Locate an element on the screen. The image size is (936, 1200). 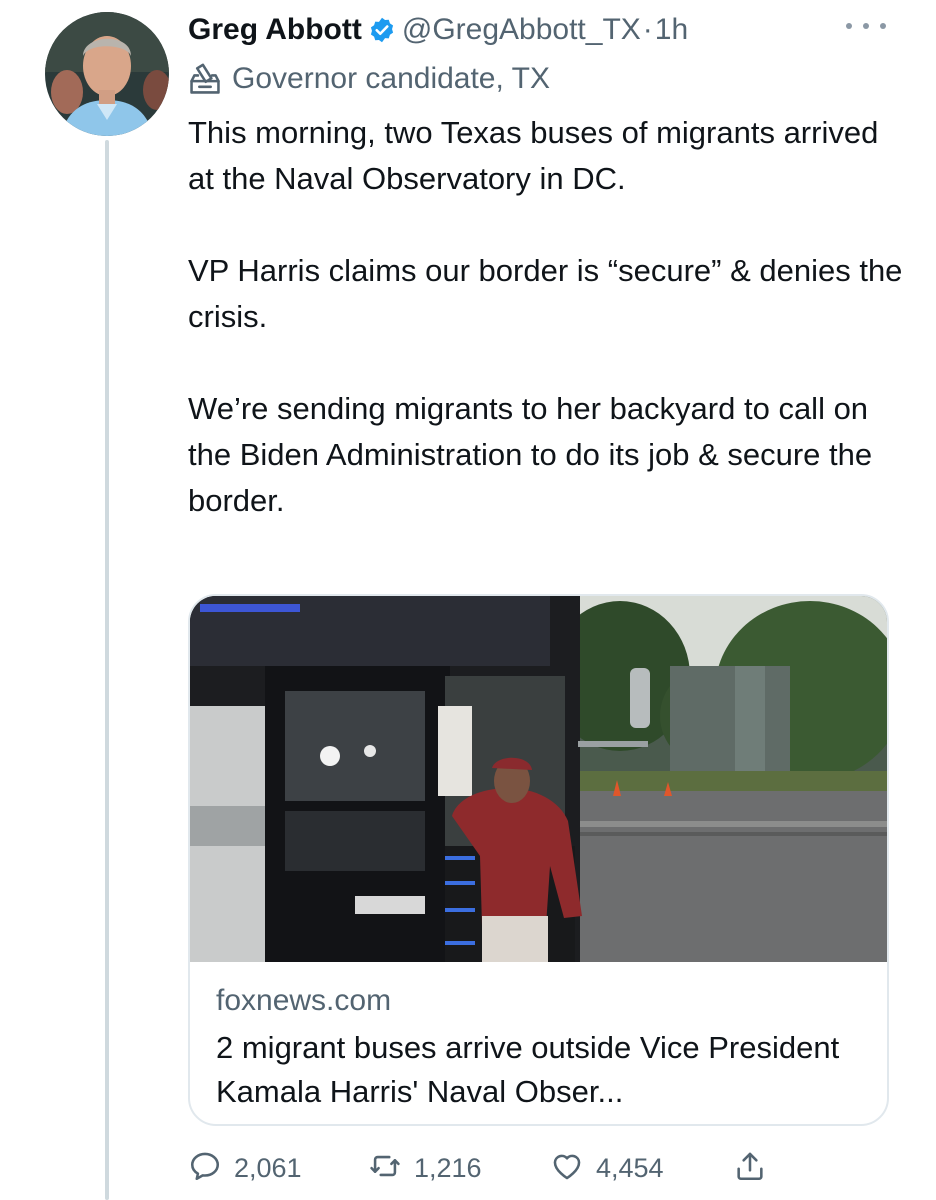
reply-button: 2,061 is located at coordinates (245, 1168).